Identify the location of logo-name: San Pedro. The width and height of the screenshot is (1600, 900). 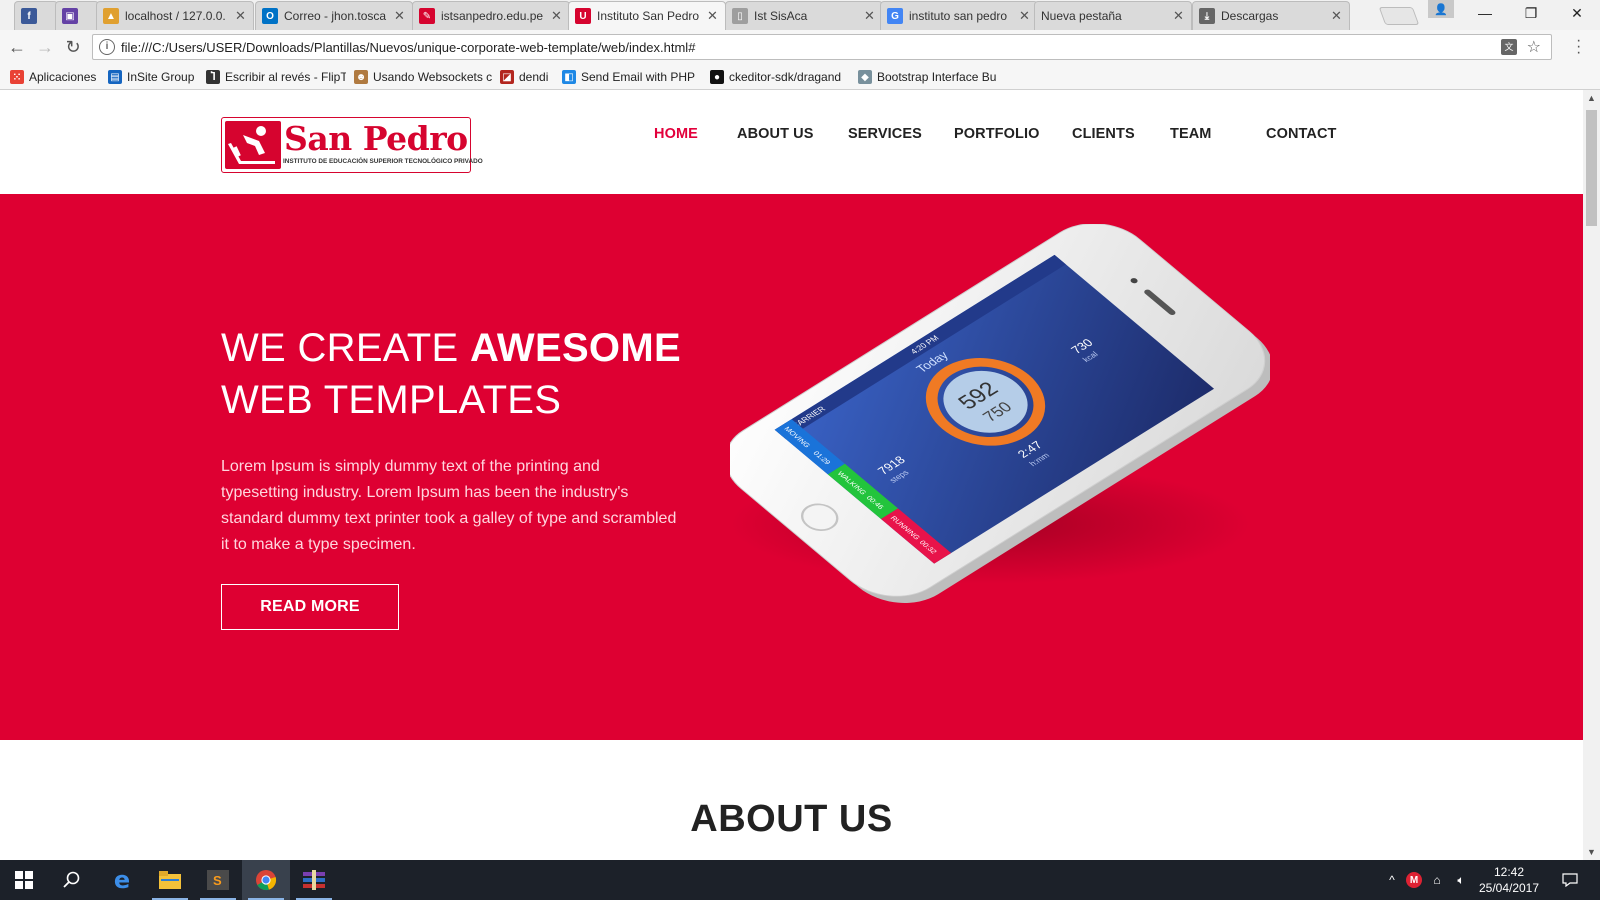
(376, 138).